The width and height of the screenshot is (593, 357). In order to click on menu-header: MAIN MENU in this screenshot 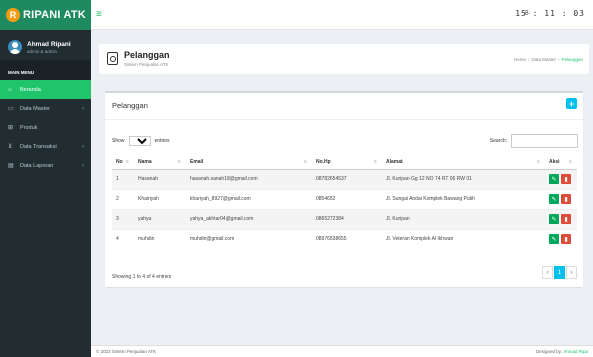, I will do `click(45, 70)`.